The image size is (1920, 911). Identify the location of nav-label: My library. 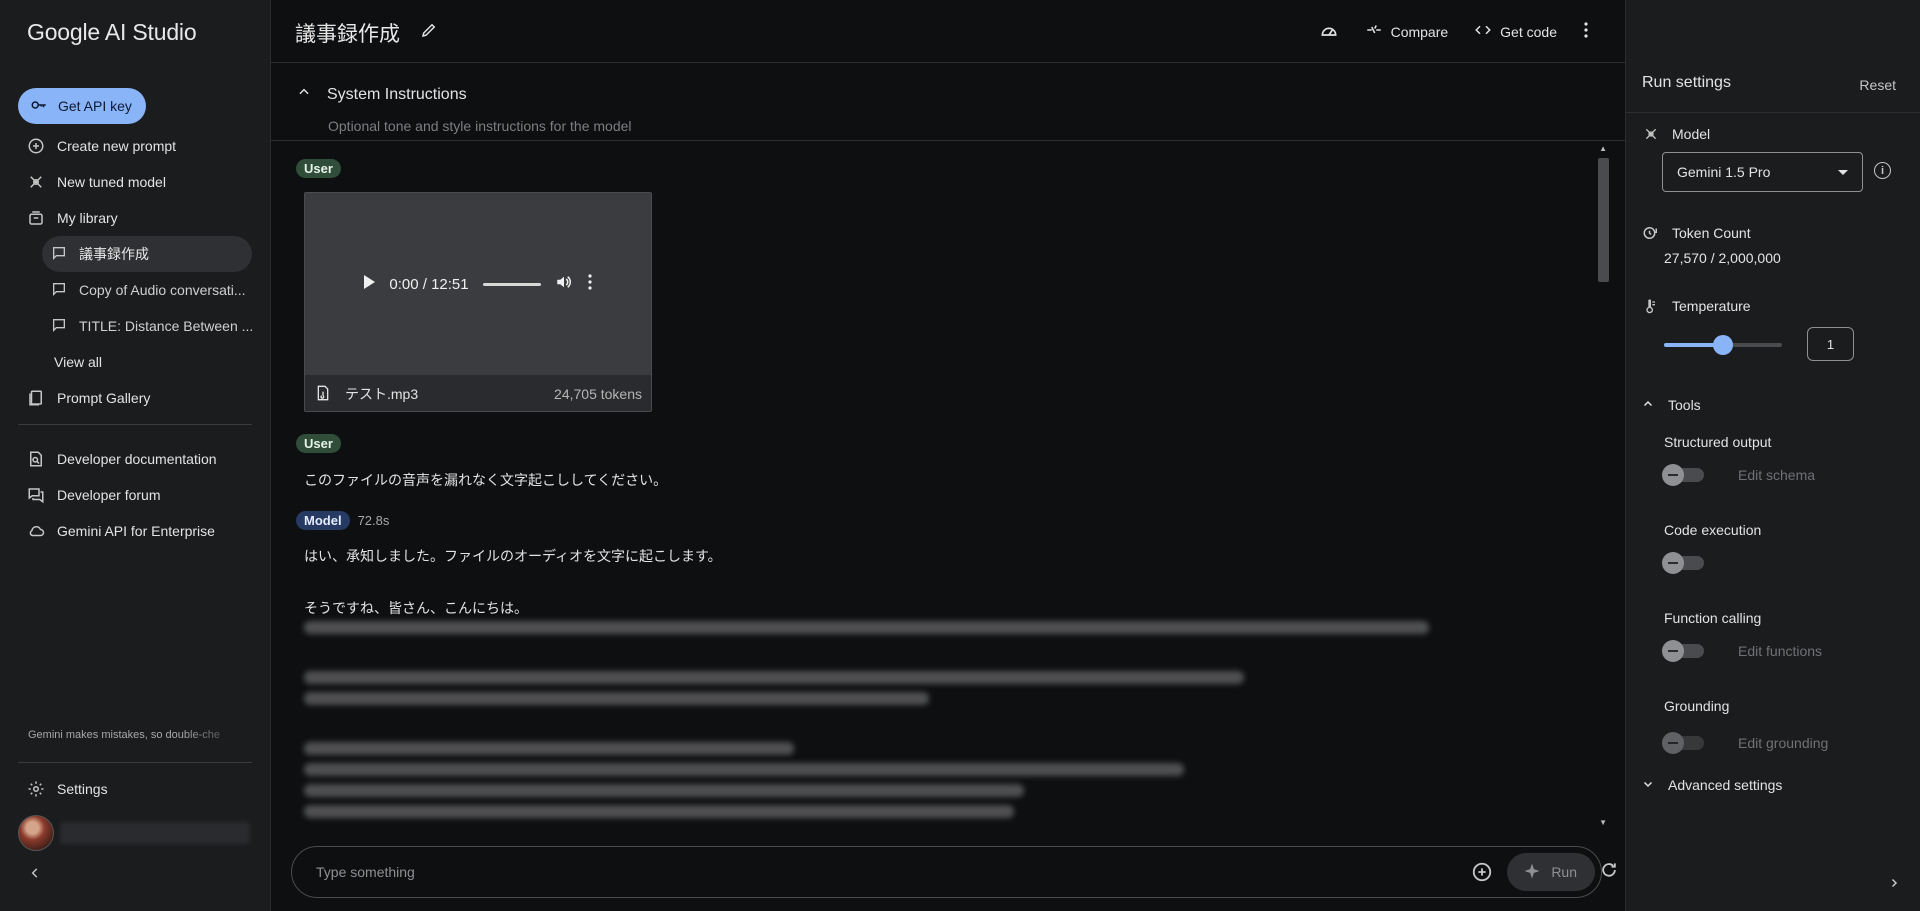
(87, 218).